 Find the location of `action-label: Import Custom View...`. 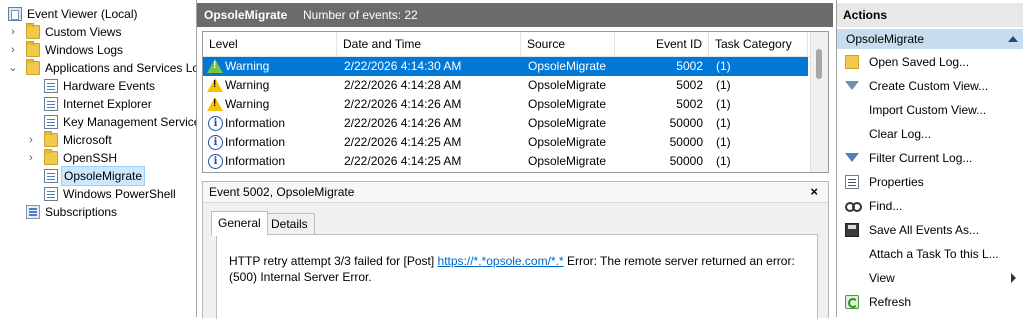

action-label: Import Custom View... is located at coordinates (928, 110).